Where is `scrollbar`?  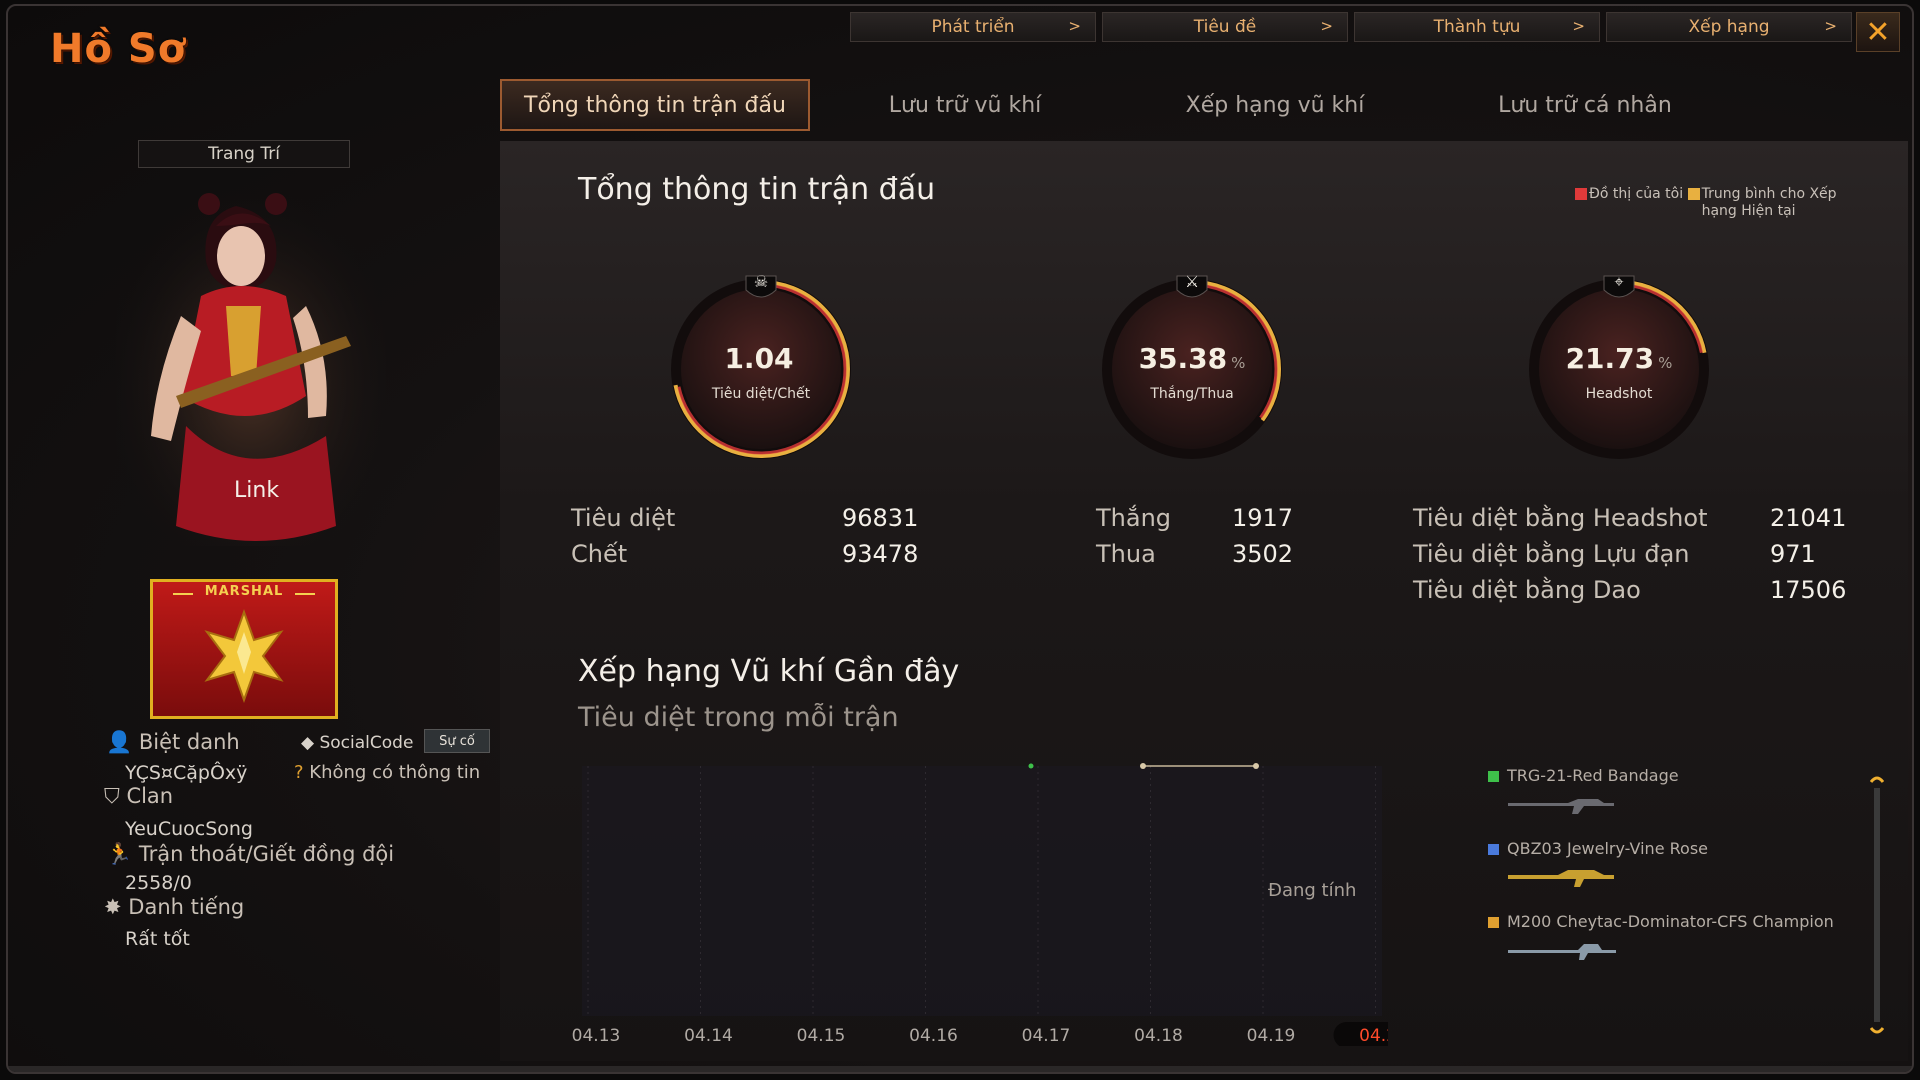 scrollbar is located at coordinates (1877, 905).